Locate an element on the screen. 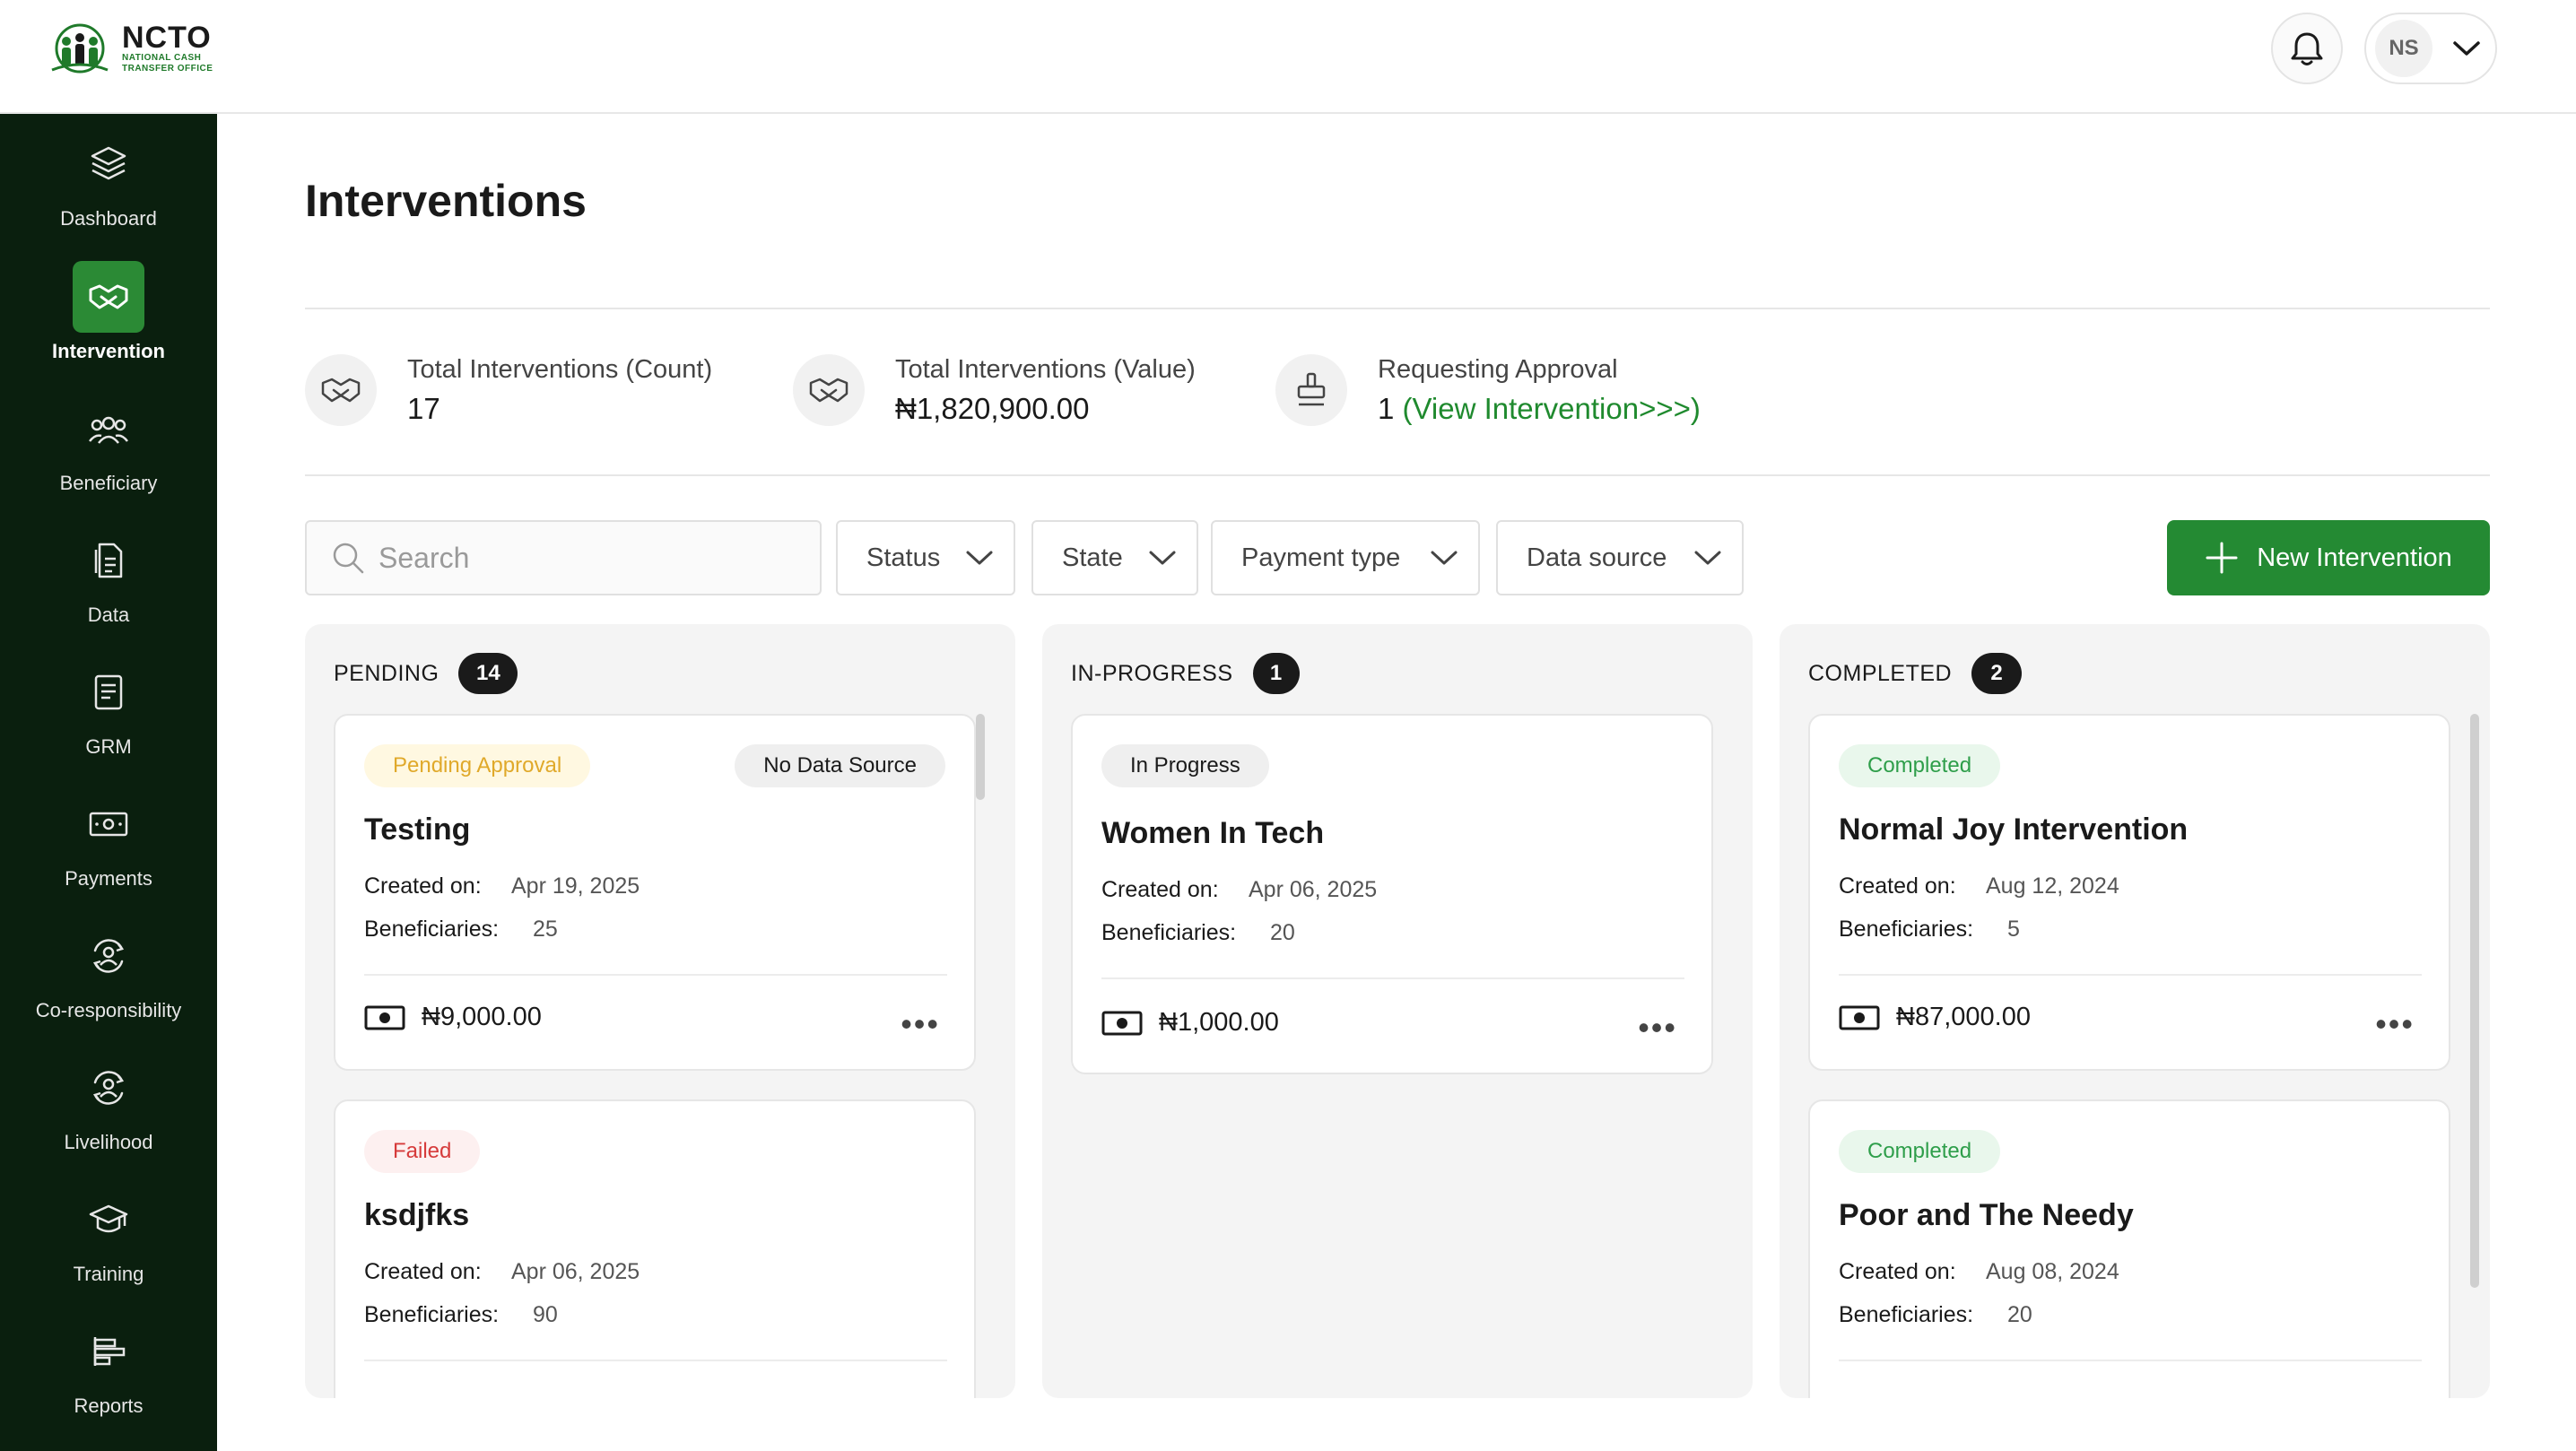  column-title: PENDING is located at coordinates (386, 673).